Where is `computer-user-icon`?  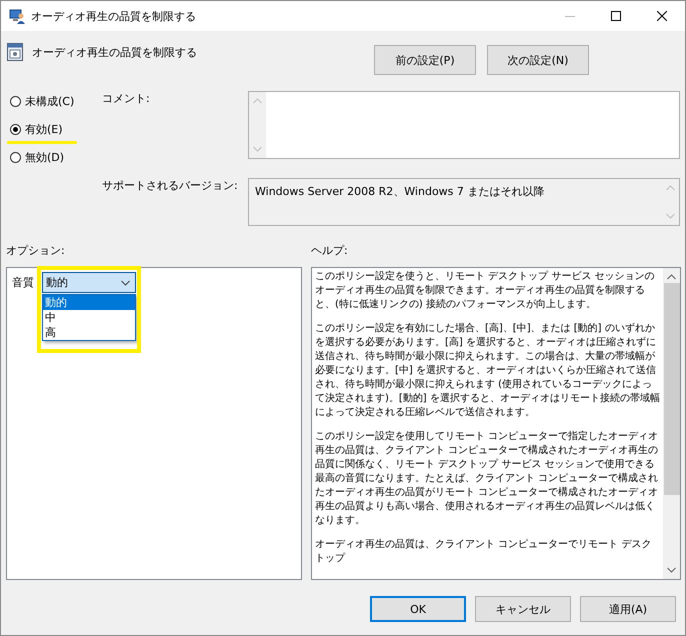
computer-user-icon is located at coordinates (17, 16).